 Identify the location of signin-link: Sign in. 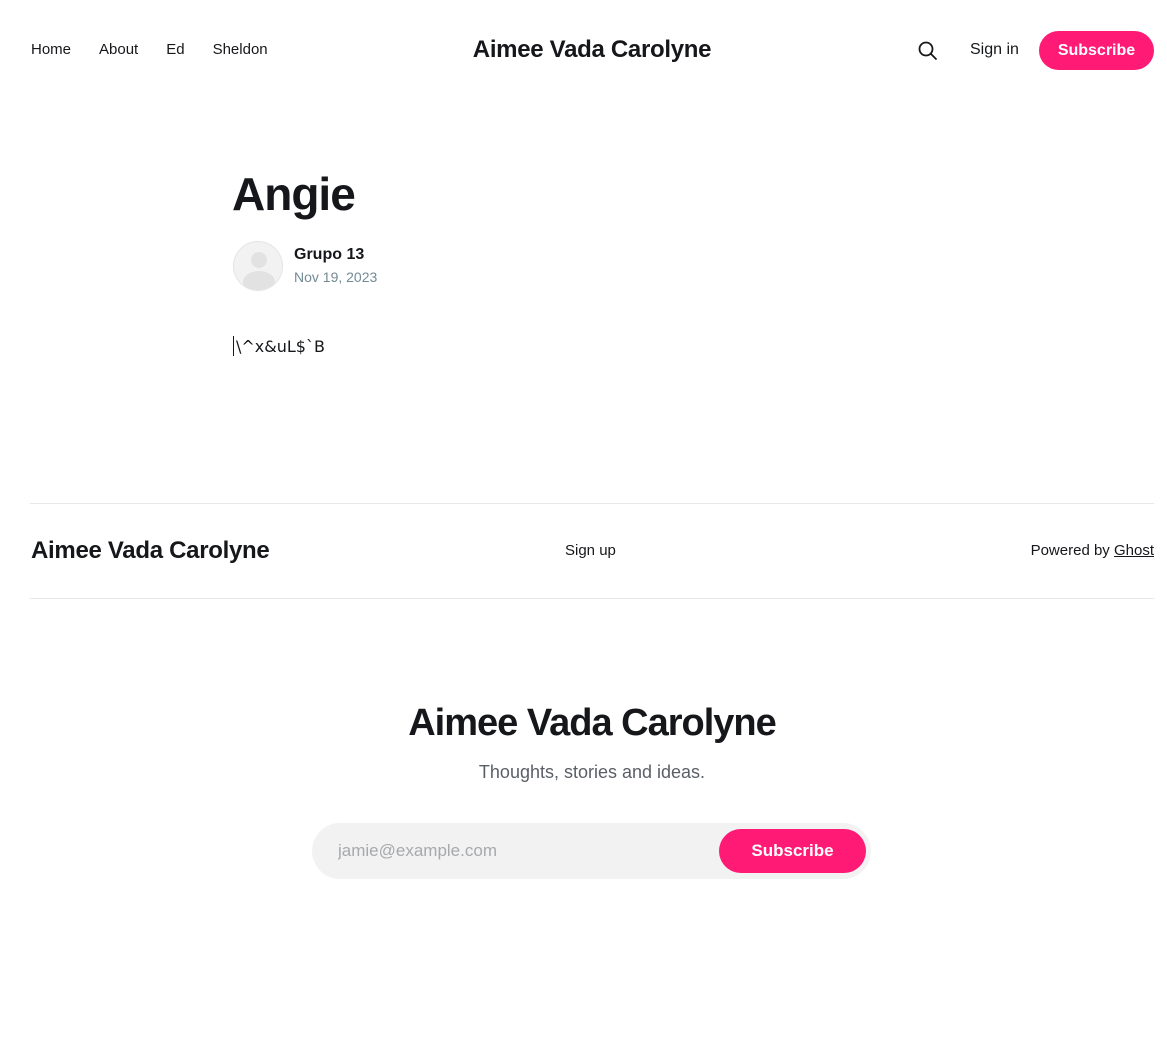
(994, 50).